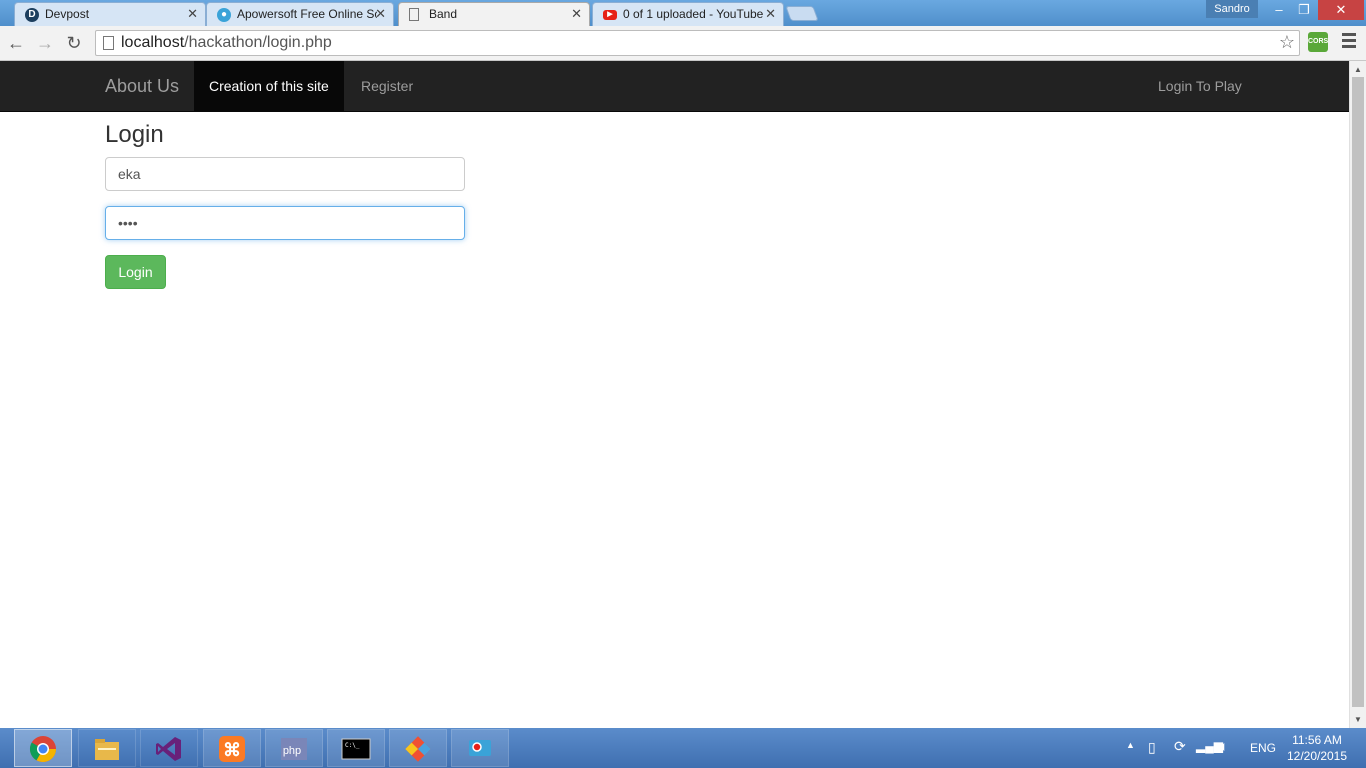 Image resolution: width=1366 pixels, height=768 pixels. I want to click on taskbar-git, so click(418, 748).